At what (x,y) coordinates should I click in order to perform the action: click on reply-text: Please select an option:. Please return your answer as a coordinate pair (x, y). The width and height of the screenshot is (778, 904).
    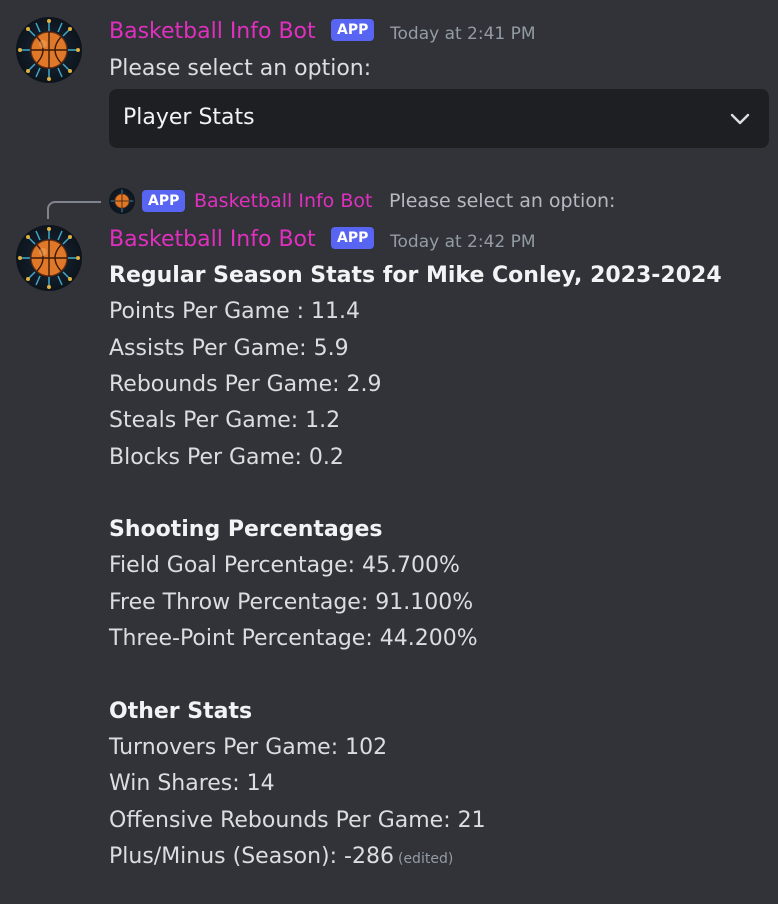
    Looking at the image, I should click on (502, 201).